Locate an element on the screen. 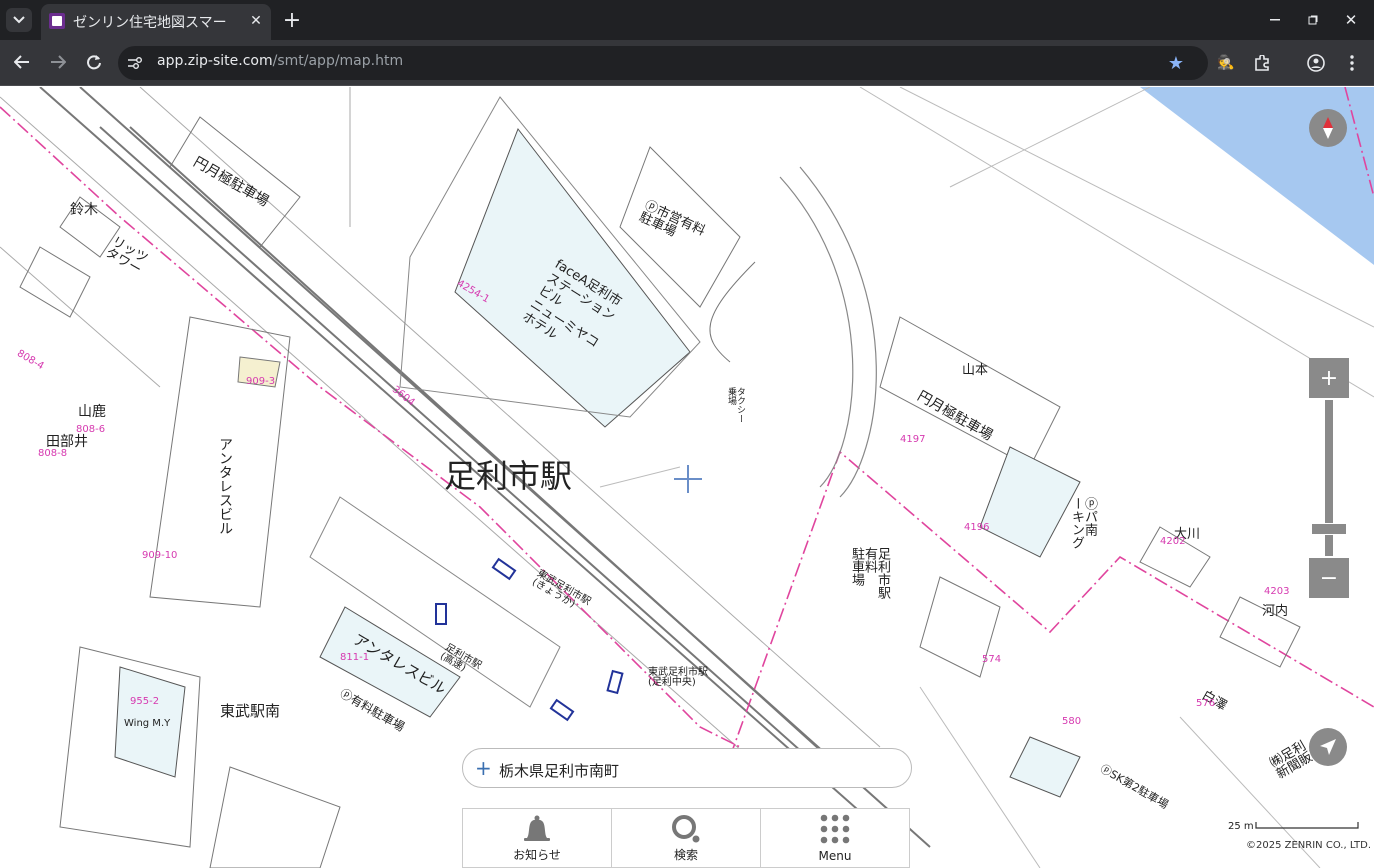  tab-title: ゼンリン住宅地図スマー is located at coordinates (150, 23).